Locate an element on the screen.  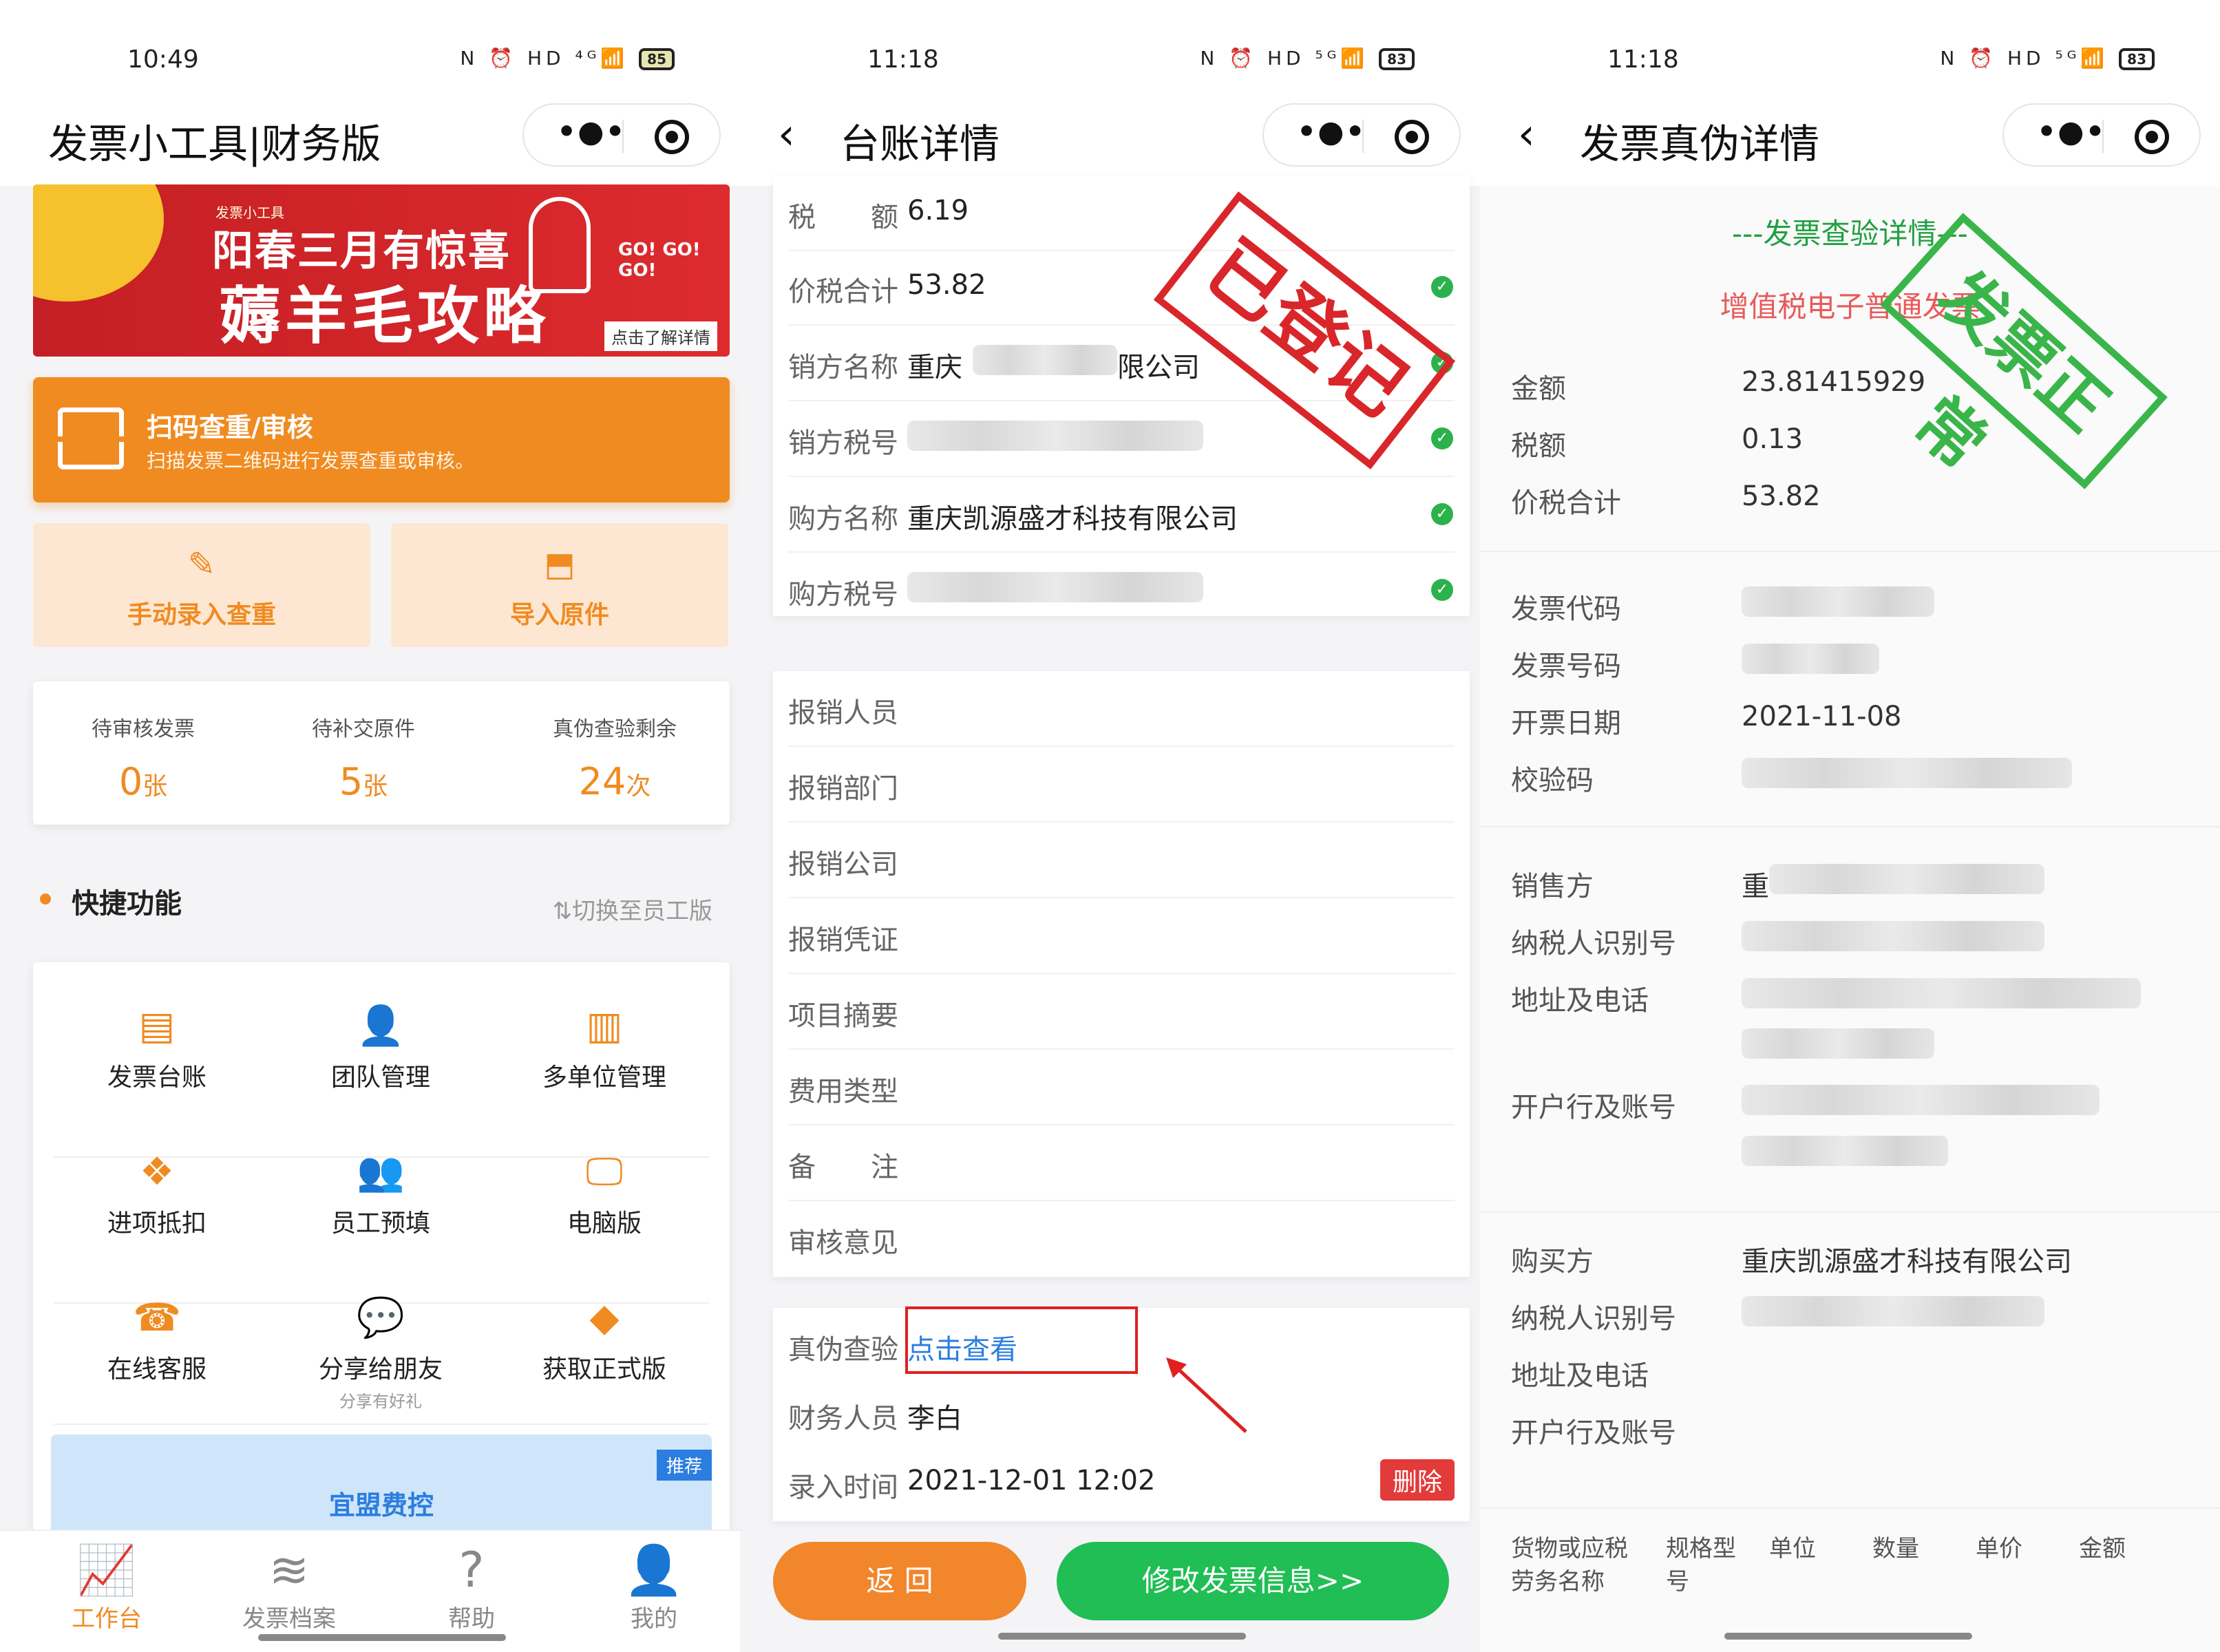
scan-check-button: 扫码查重/审核 扫描发票二维码进行发票查重或审核。 is located at coordinates (381, 440).